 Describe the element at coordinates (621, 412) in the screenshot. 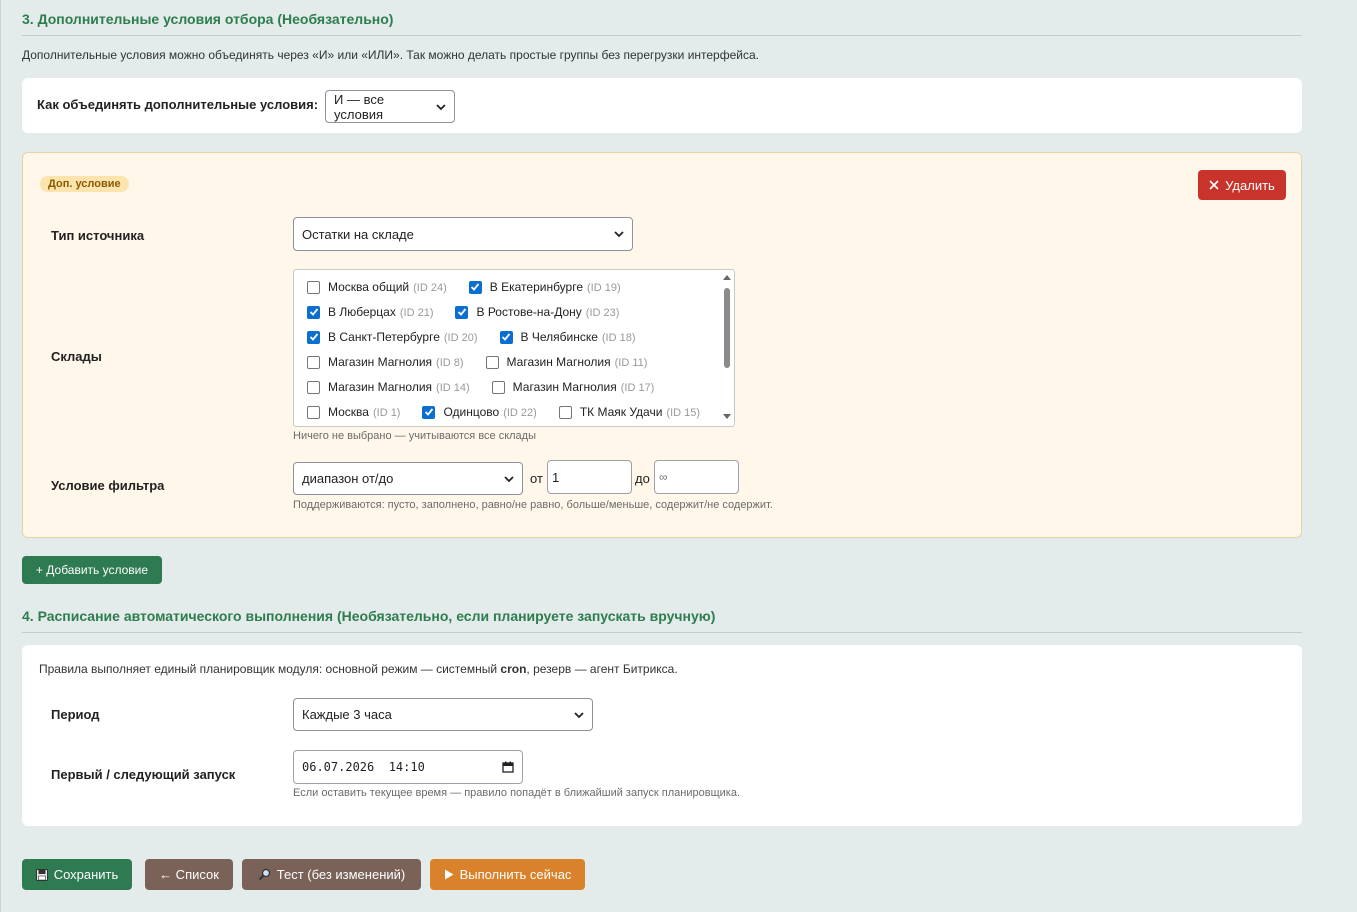

I see `warehouse-name: ТК Маяк Удачи` at that location.